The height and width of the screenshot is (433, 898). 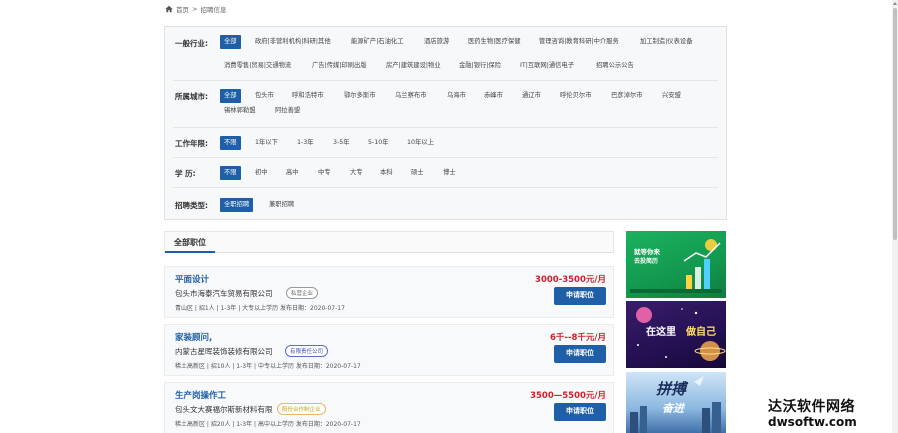 I want to click on city-option: 乌兰察布市, so click(x=410, y=96).